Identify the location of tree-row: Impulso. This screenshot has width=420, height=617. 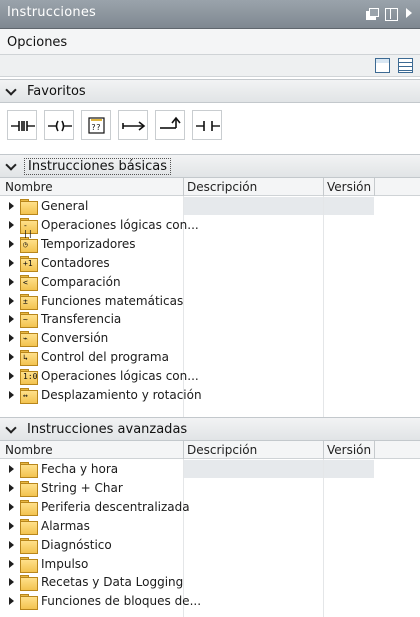
(210, 564).